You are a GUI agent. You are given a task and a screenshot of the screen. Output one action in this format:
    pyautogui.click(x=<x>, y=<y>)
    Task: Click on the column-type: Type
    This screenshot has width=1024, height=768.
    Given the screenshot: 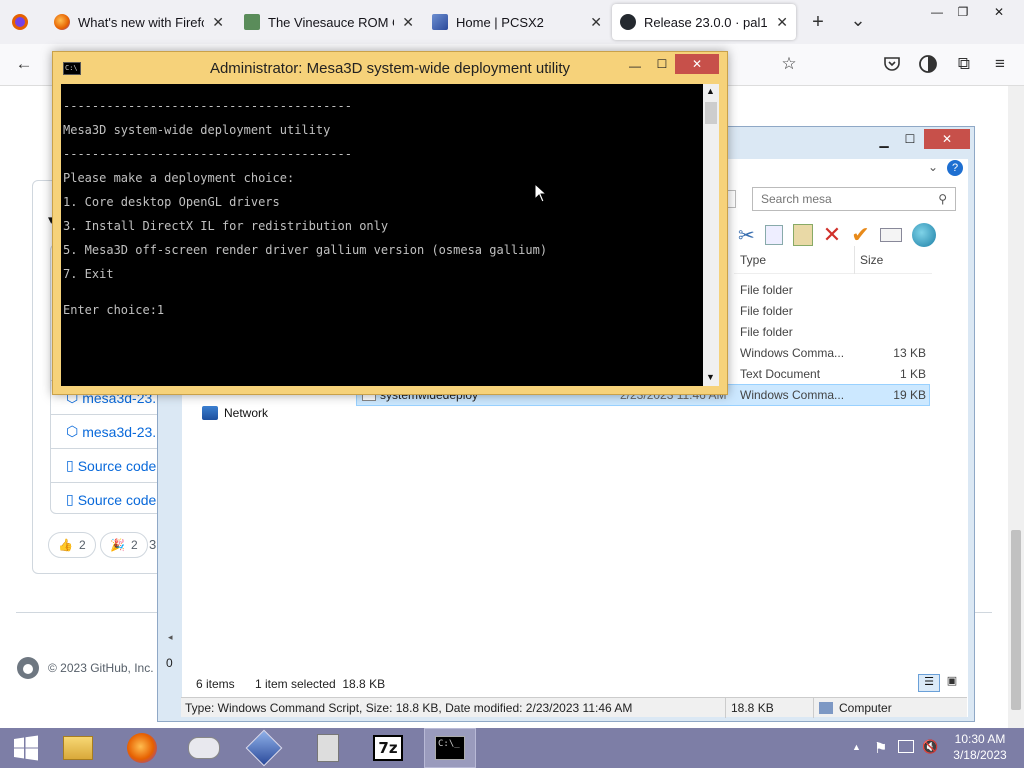 What is the action you would take?
    pyautogui.click(x=753, y=260)
    